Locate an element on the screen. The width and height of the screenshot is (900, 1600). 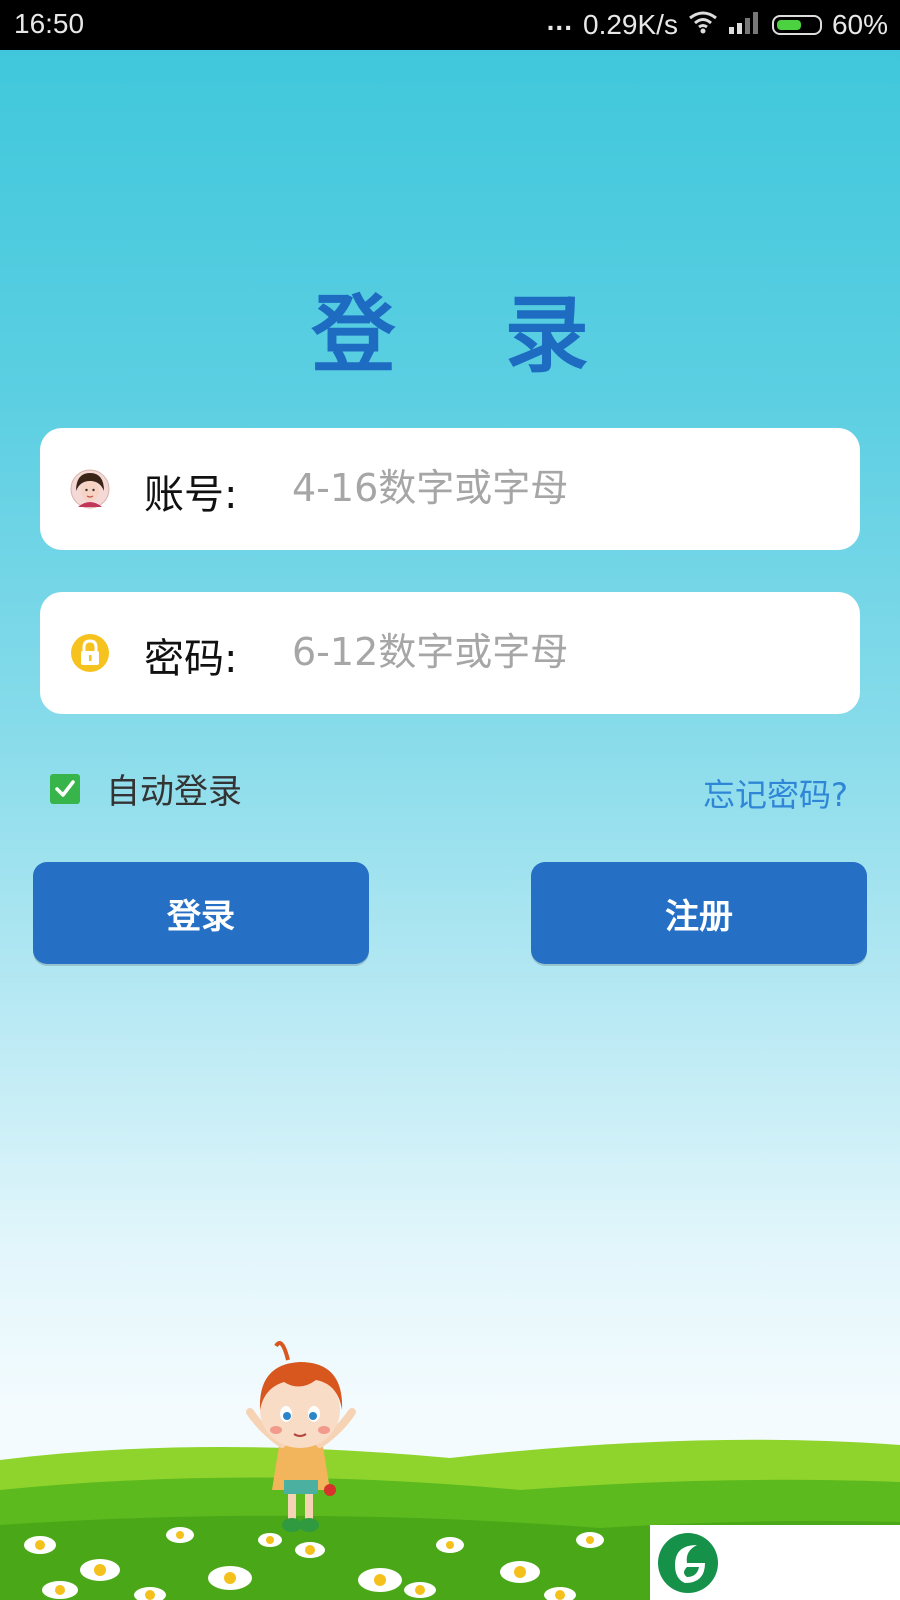
logo-box is located at coordinates (775, 1562).